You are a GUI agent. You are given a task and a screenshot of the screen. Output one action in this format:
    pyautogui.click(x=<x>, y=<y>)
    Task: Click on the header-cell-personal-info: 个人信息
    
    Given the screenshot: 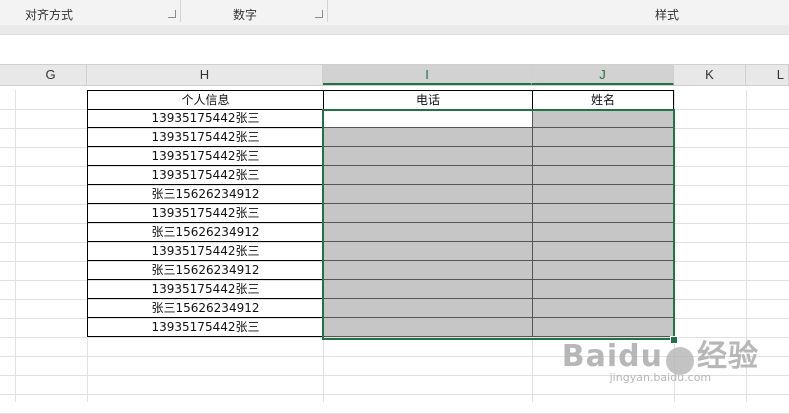 What is the action you would take?
    pyautogui.click(x=205, y=100)
    